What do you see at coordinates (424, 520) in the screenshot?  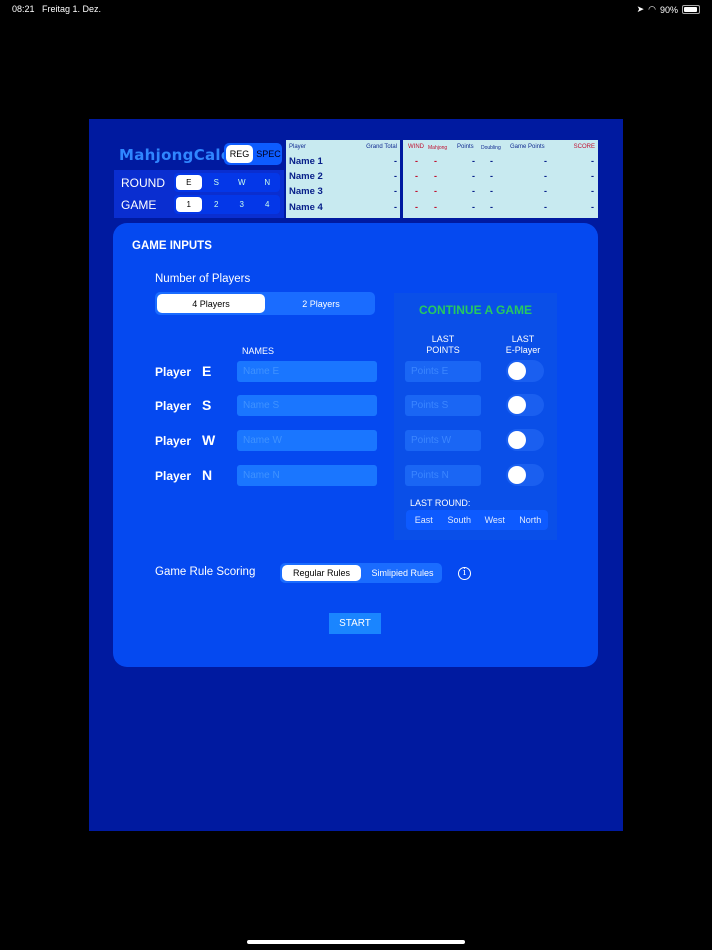 I see `last-round-east-button: East` at bounding box center [424, 520].